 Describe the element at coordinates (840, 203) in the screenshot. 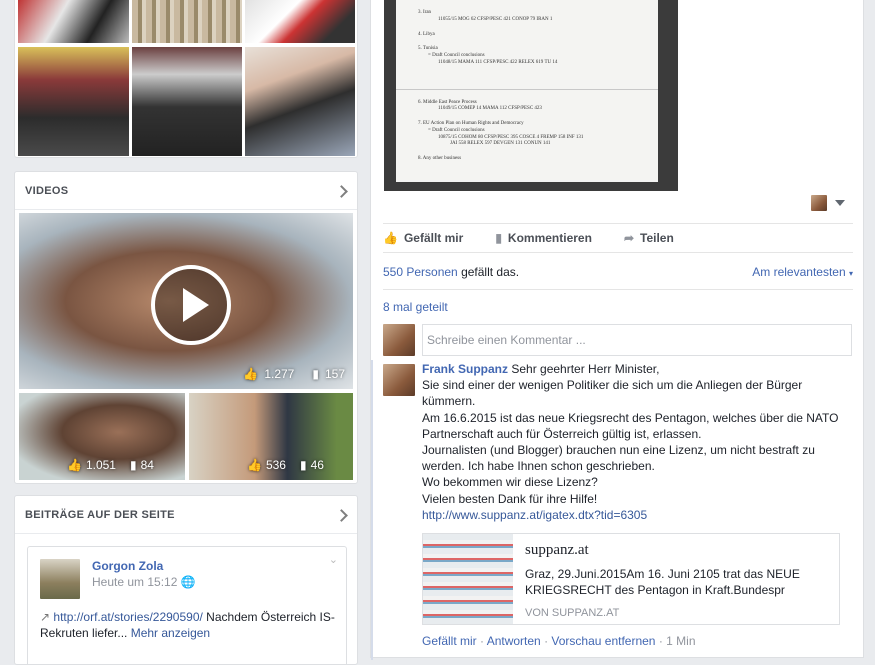

I see `caret-down-icon` at that location.